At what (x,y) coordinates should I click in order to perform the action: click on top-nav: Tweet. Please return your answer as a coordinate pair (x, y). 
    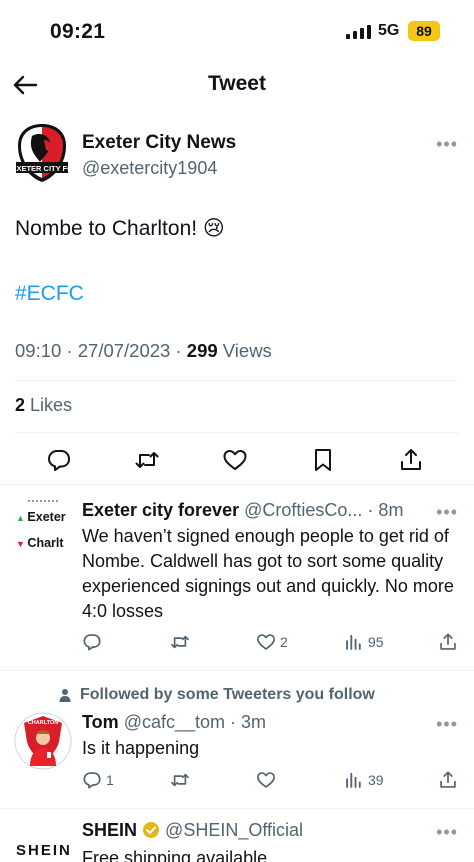
    Looking at the image, I should click on (237, 85).